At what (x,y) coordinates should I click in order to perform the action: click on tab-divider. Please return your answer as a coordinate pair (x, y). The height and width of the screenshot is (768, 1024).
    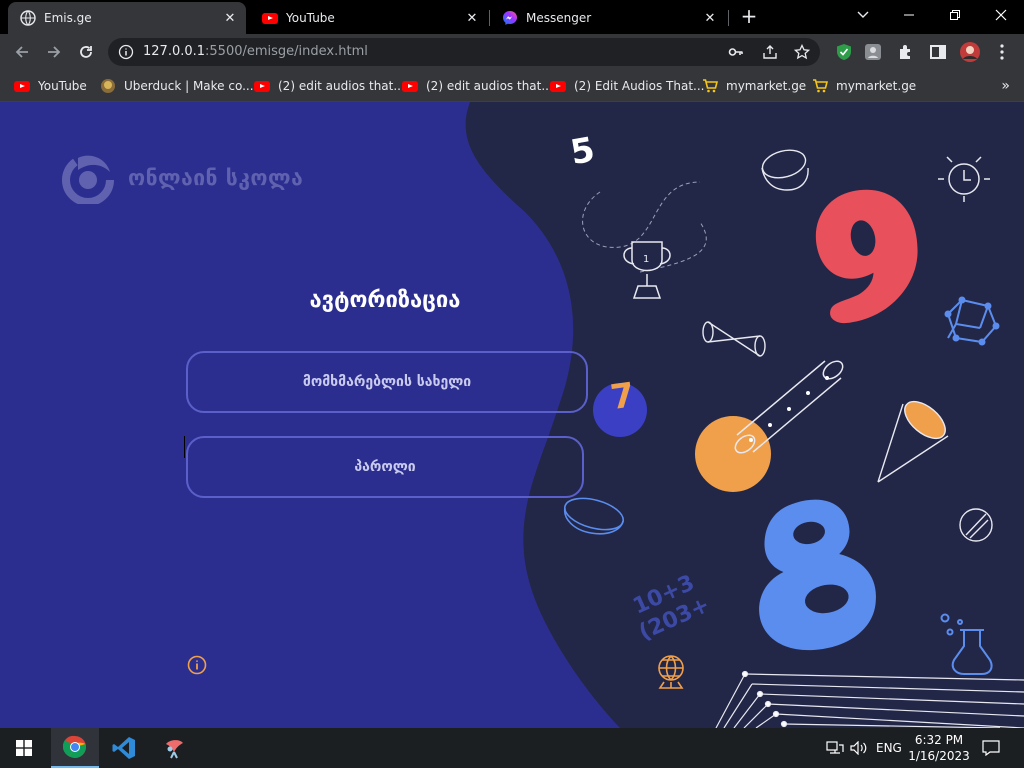
    Looking at the image, I should click on (728, 18).